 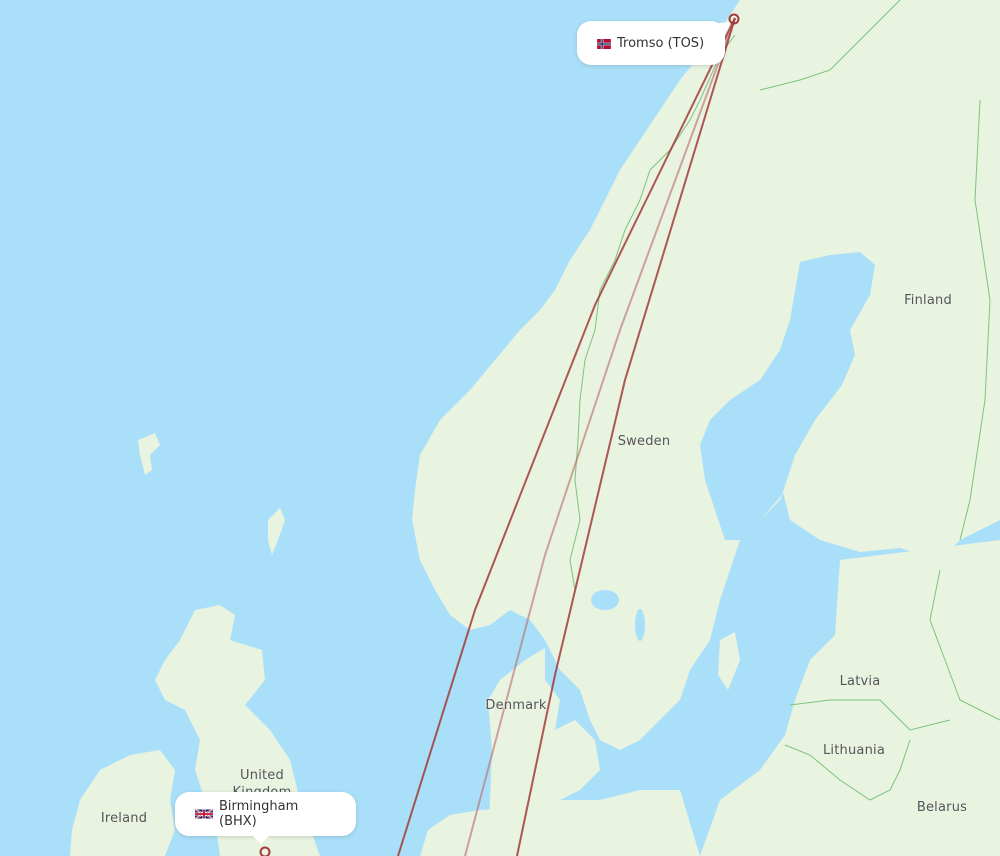 What do you see at coordinates (204, 814) in the screenshot?
I see `gb-flag-icon` at bounding box center [204, 814].